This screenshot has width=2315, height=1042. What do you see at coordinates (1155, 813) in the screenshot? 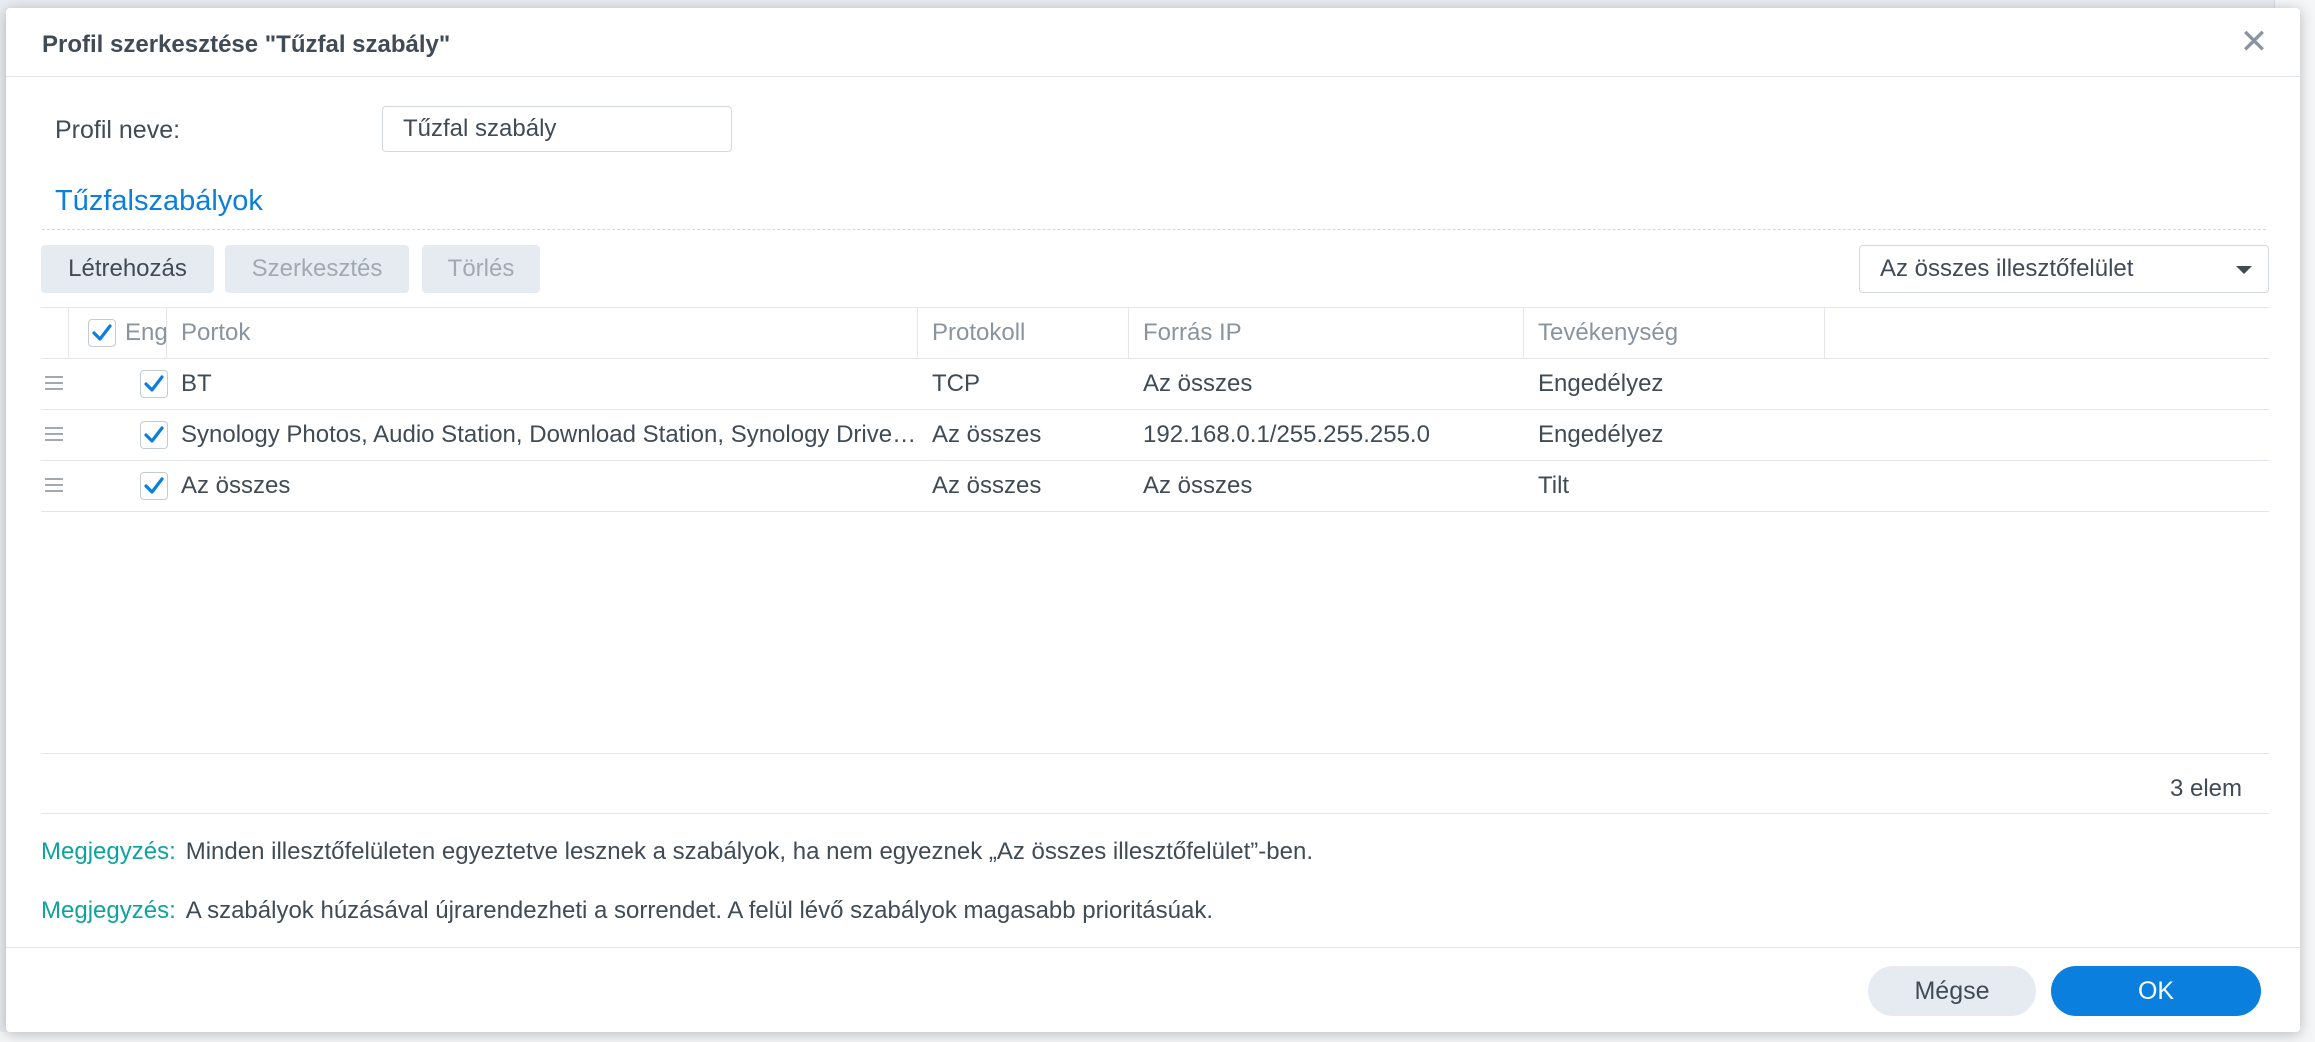
I see `grid-bottom-divider` at bounding box center [1155, 813].